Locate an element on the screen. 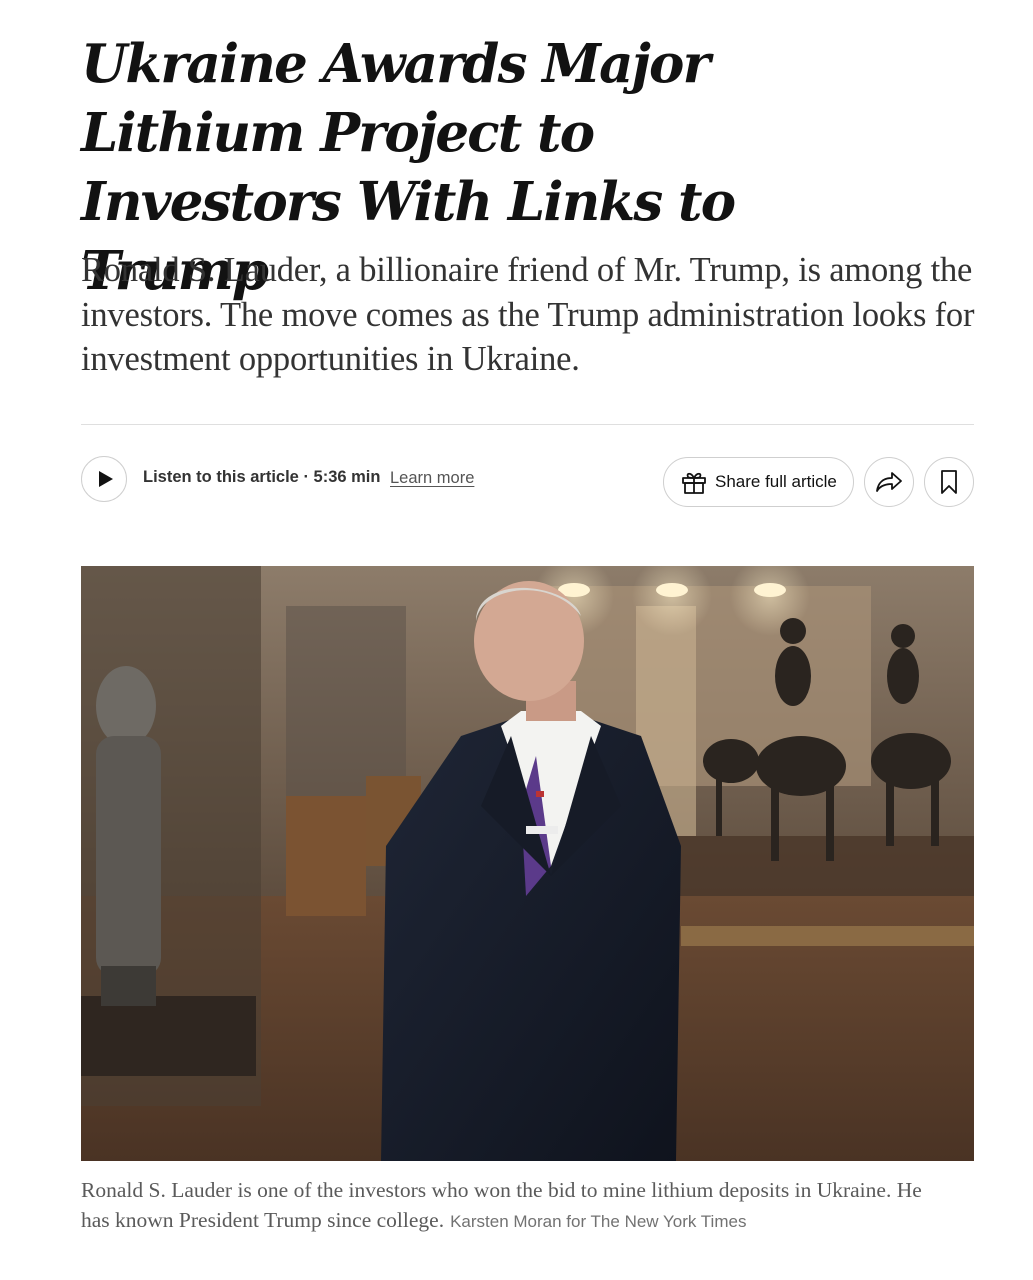  share-full-article-button: Share full article is located at coordinates (758, 482).